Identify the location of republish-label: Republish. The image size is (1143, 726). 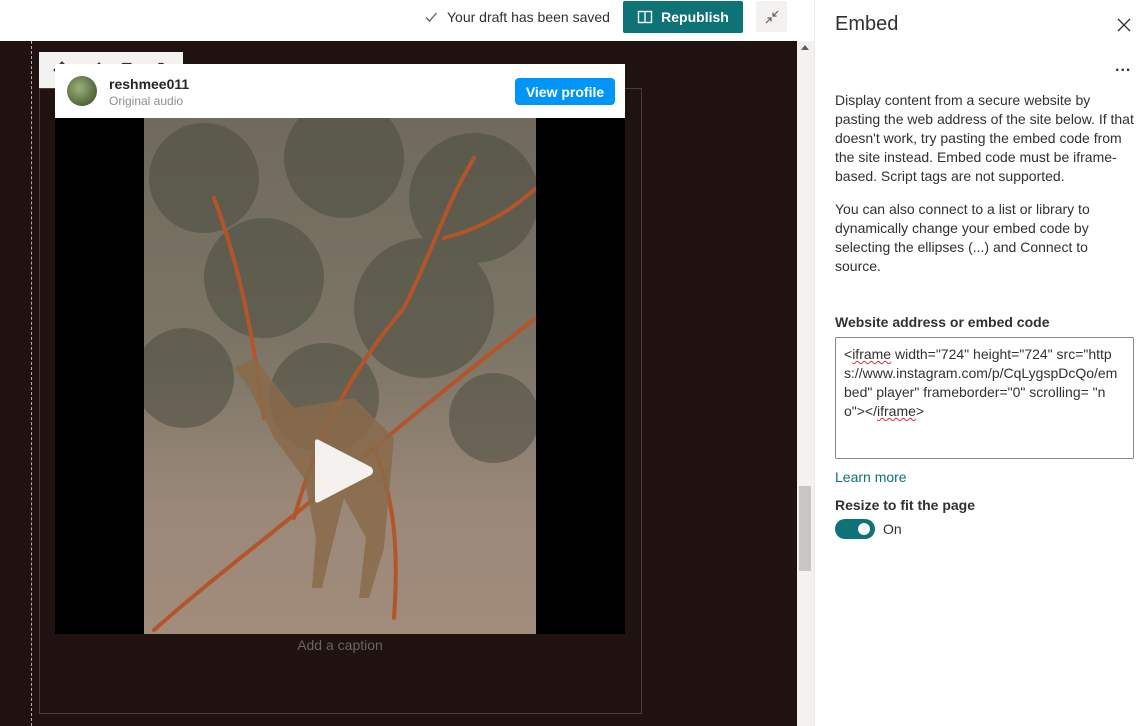
(695, 17).